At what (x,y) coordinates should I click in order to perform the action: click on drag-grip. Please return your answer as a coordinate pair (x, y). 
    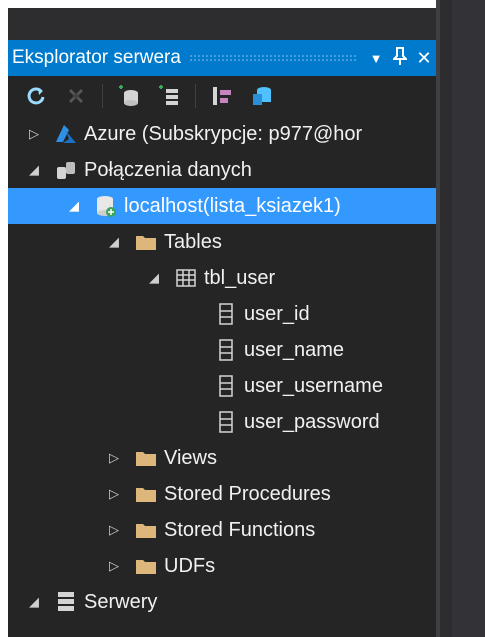
    Looking at the image, I should click on (272, 58).